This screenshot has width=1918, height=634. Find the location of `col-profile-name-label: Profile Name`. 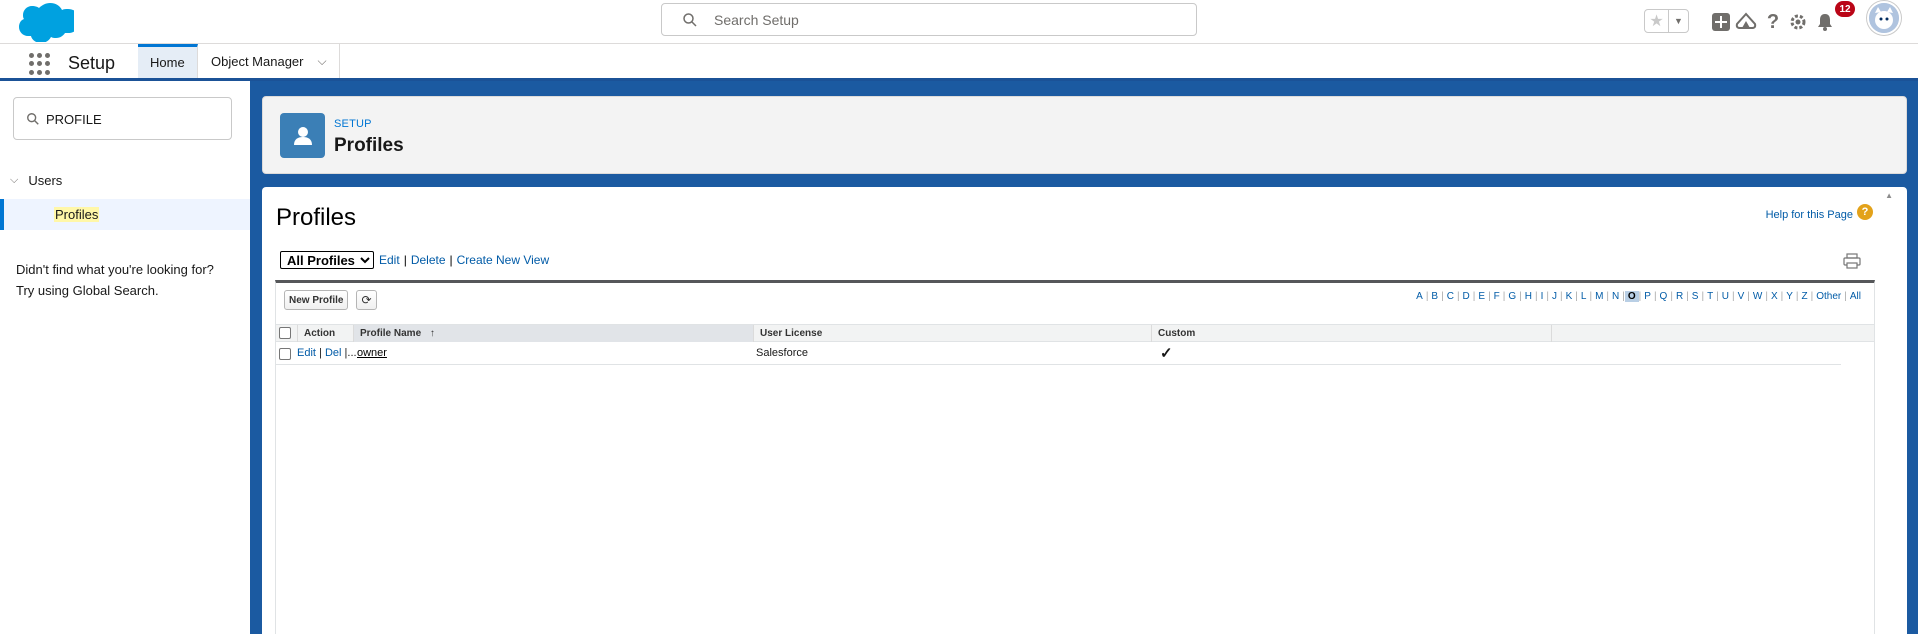

col-profile-name-label: Profile Name is located at coordinates (391, 333).